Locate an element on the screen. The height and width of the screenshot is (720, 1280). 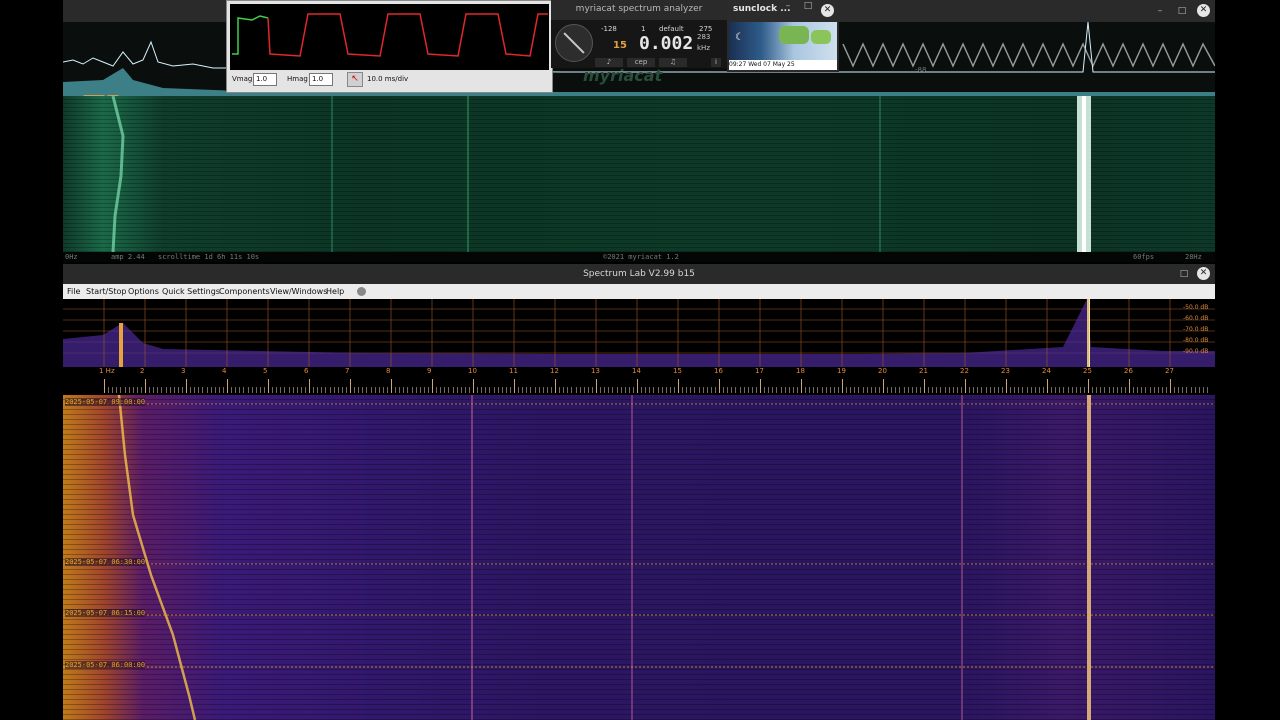
sunclock-close-button: ✕ is located at coordinates (827, 10).